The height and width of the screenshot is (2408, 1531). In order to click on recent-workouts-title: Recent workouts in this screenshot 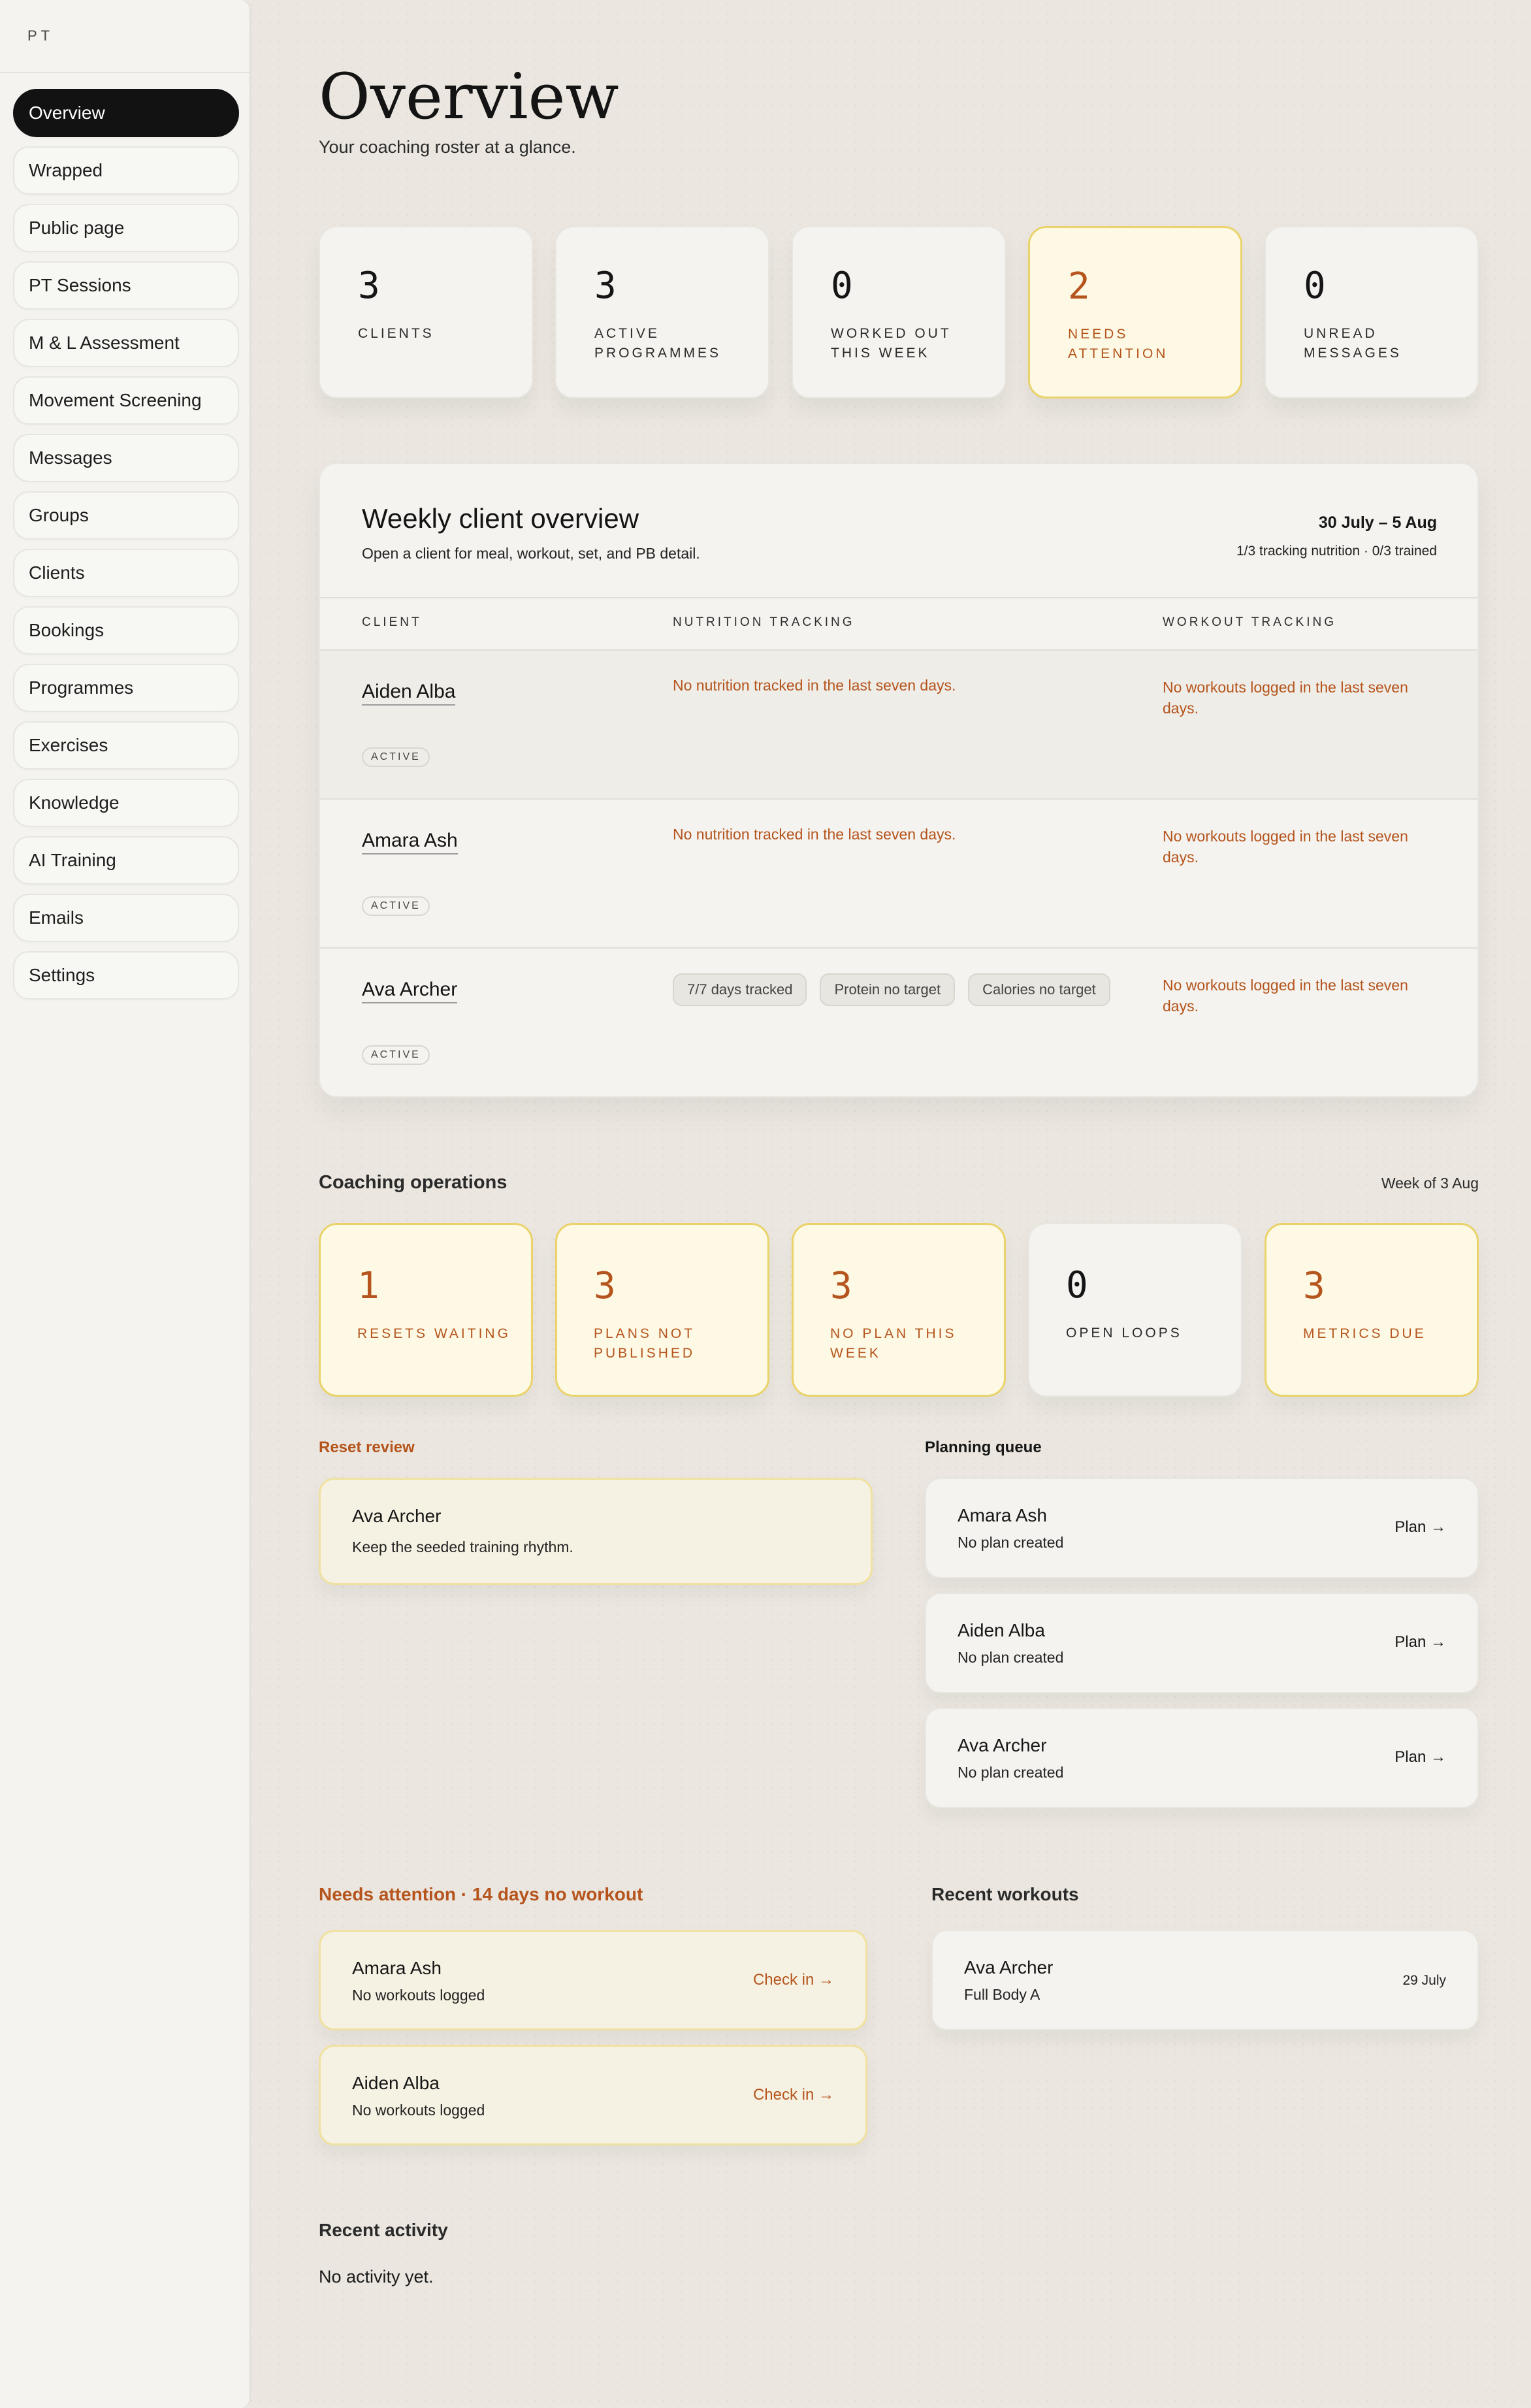, I will do `click(1005, 1894)`.